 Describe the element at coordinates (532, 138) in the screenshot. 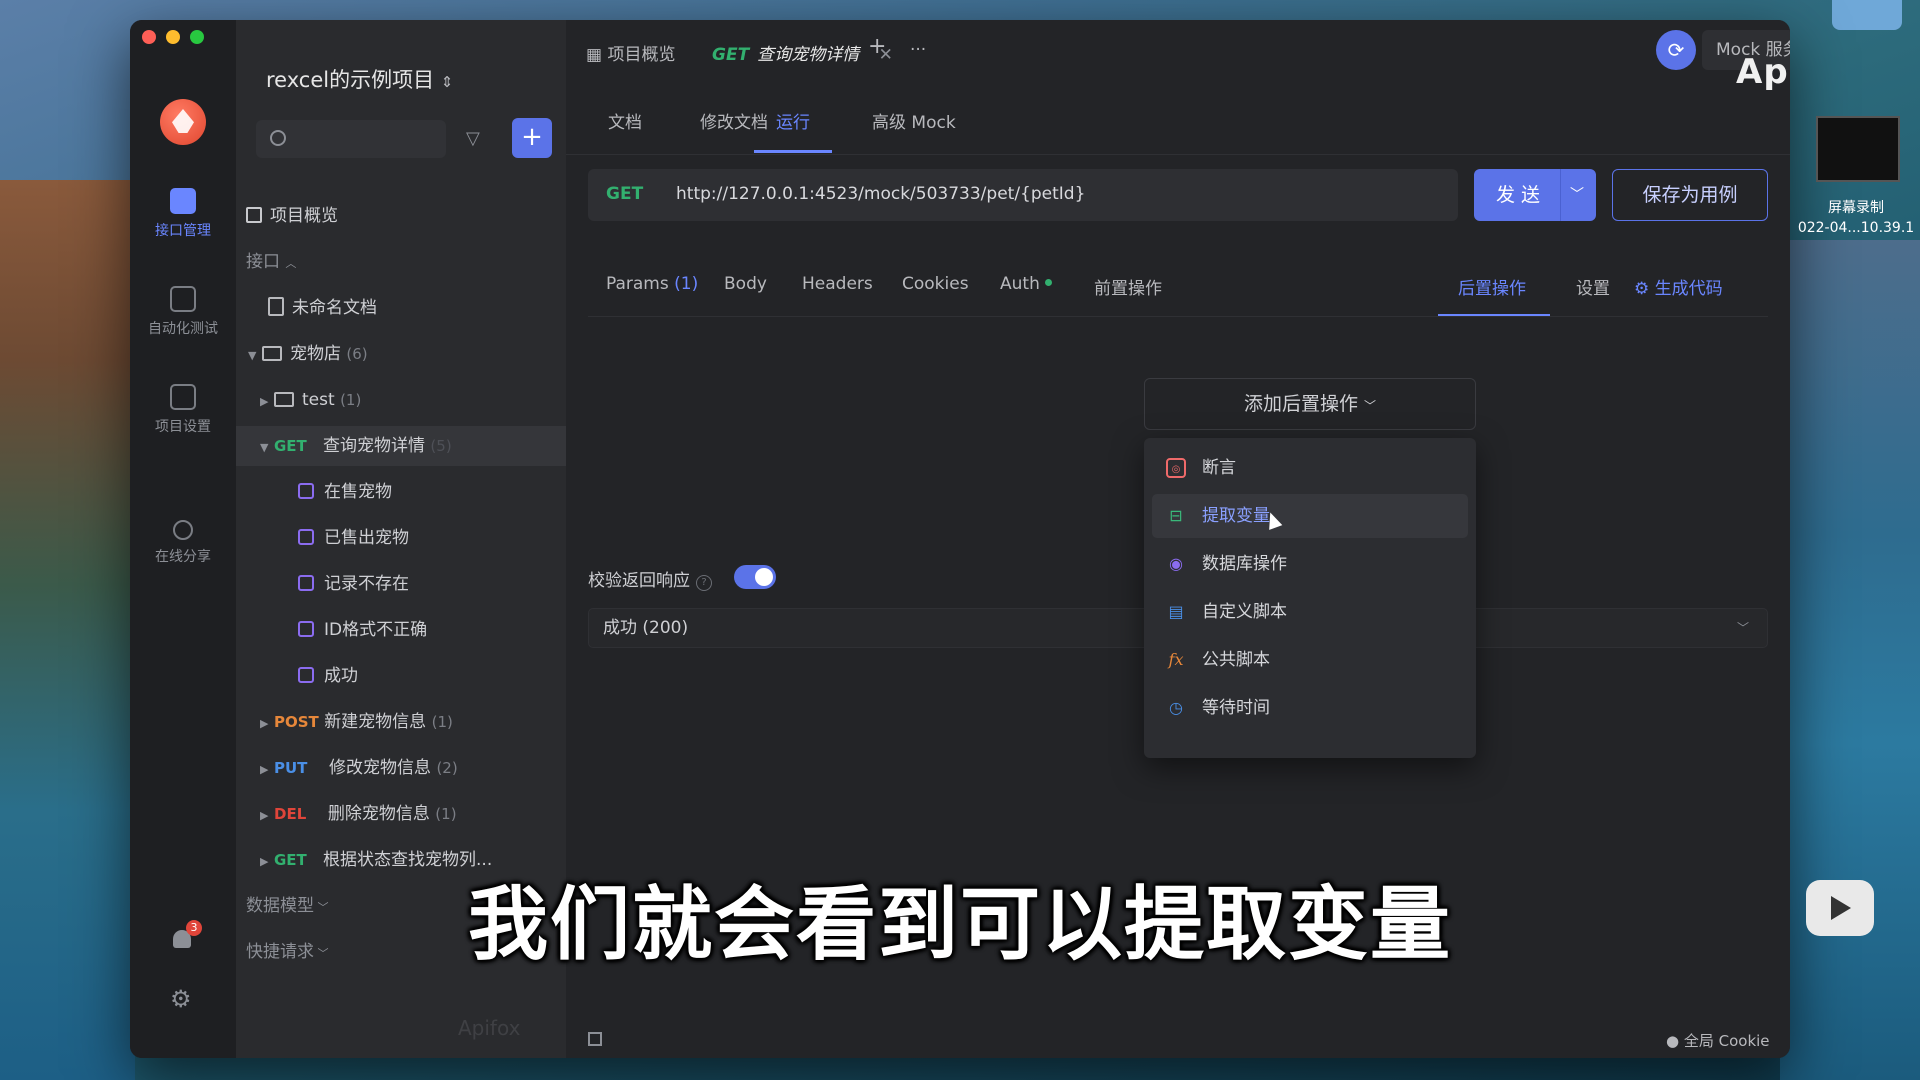

I see `add-button: +` at that location.